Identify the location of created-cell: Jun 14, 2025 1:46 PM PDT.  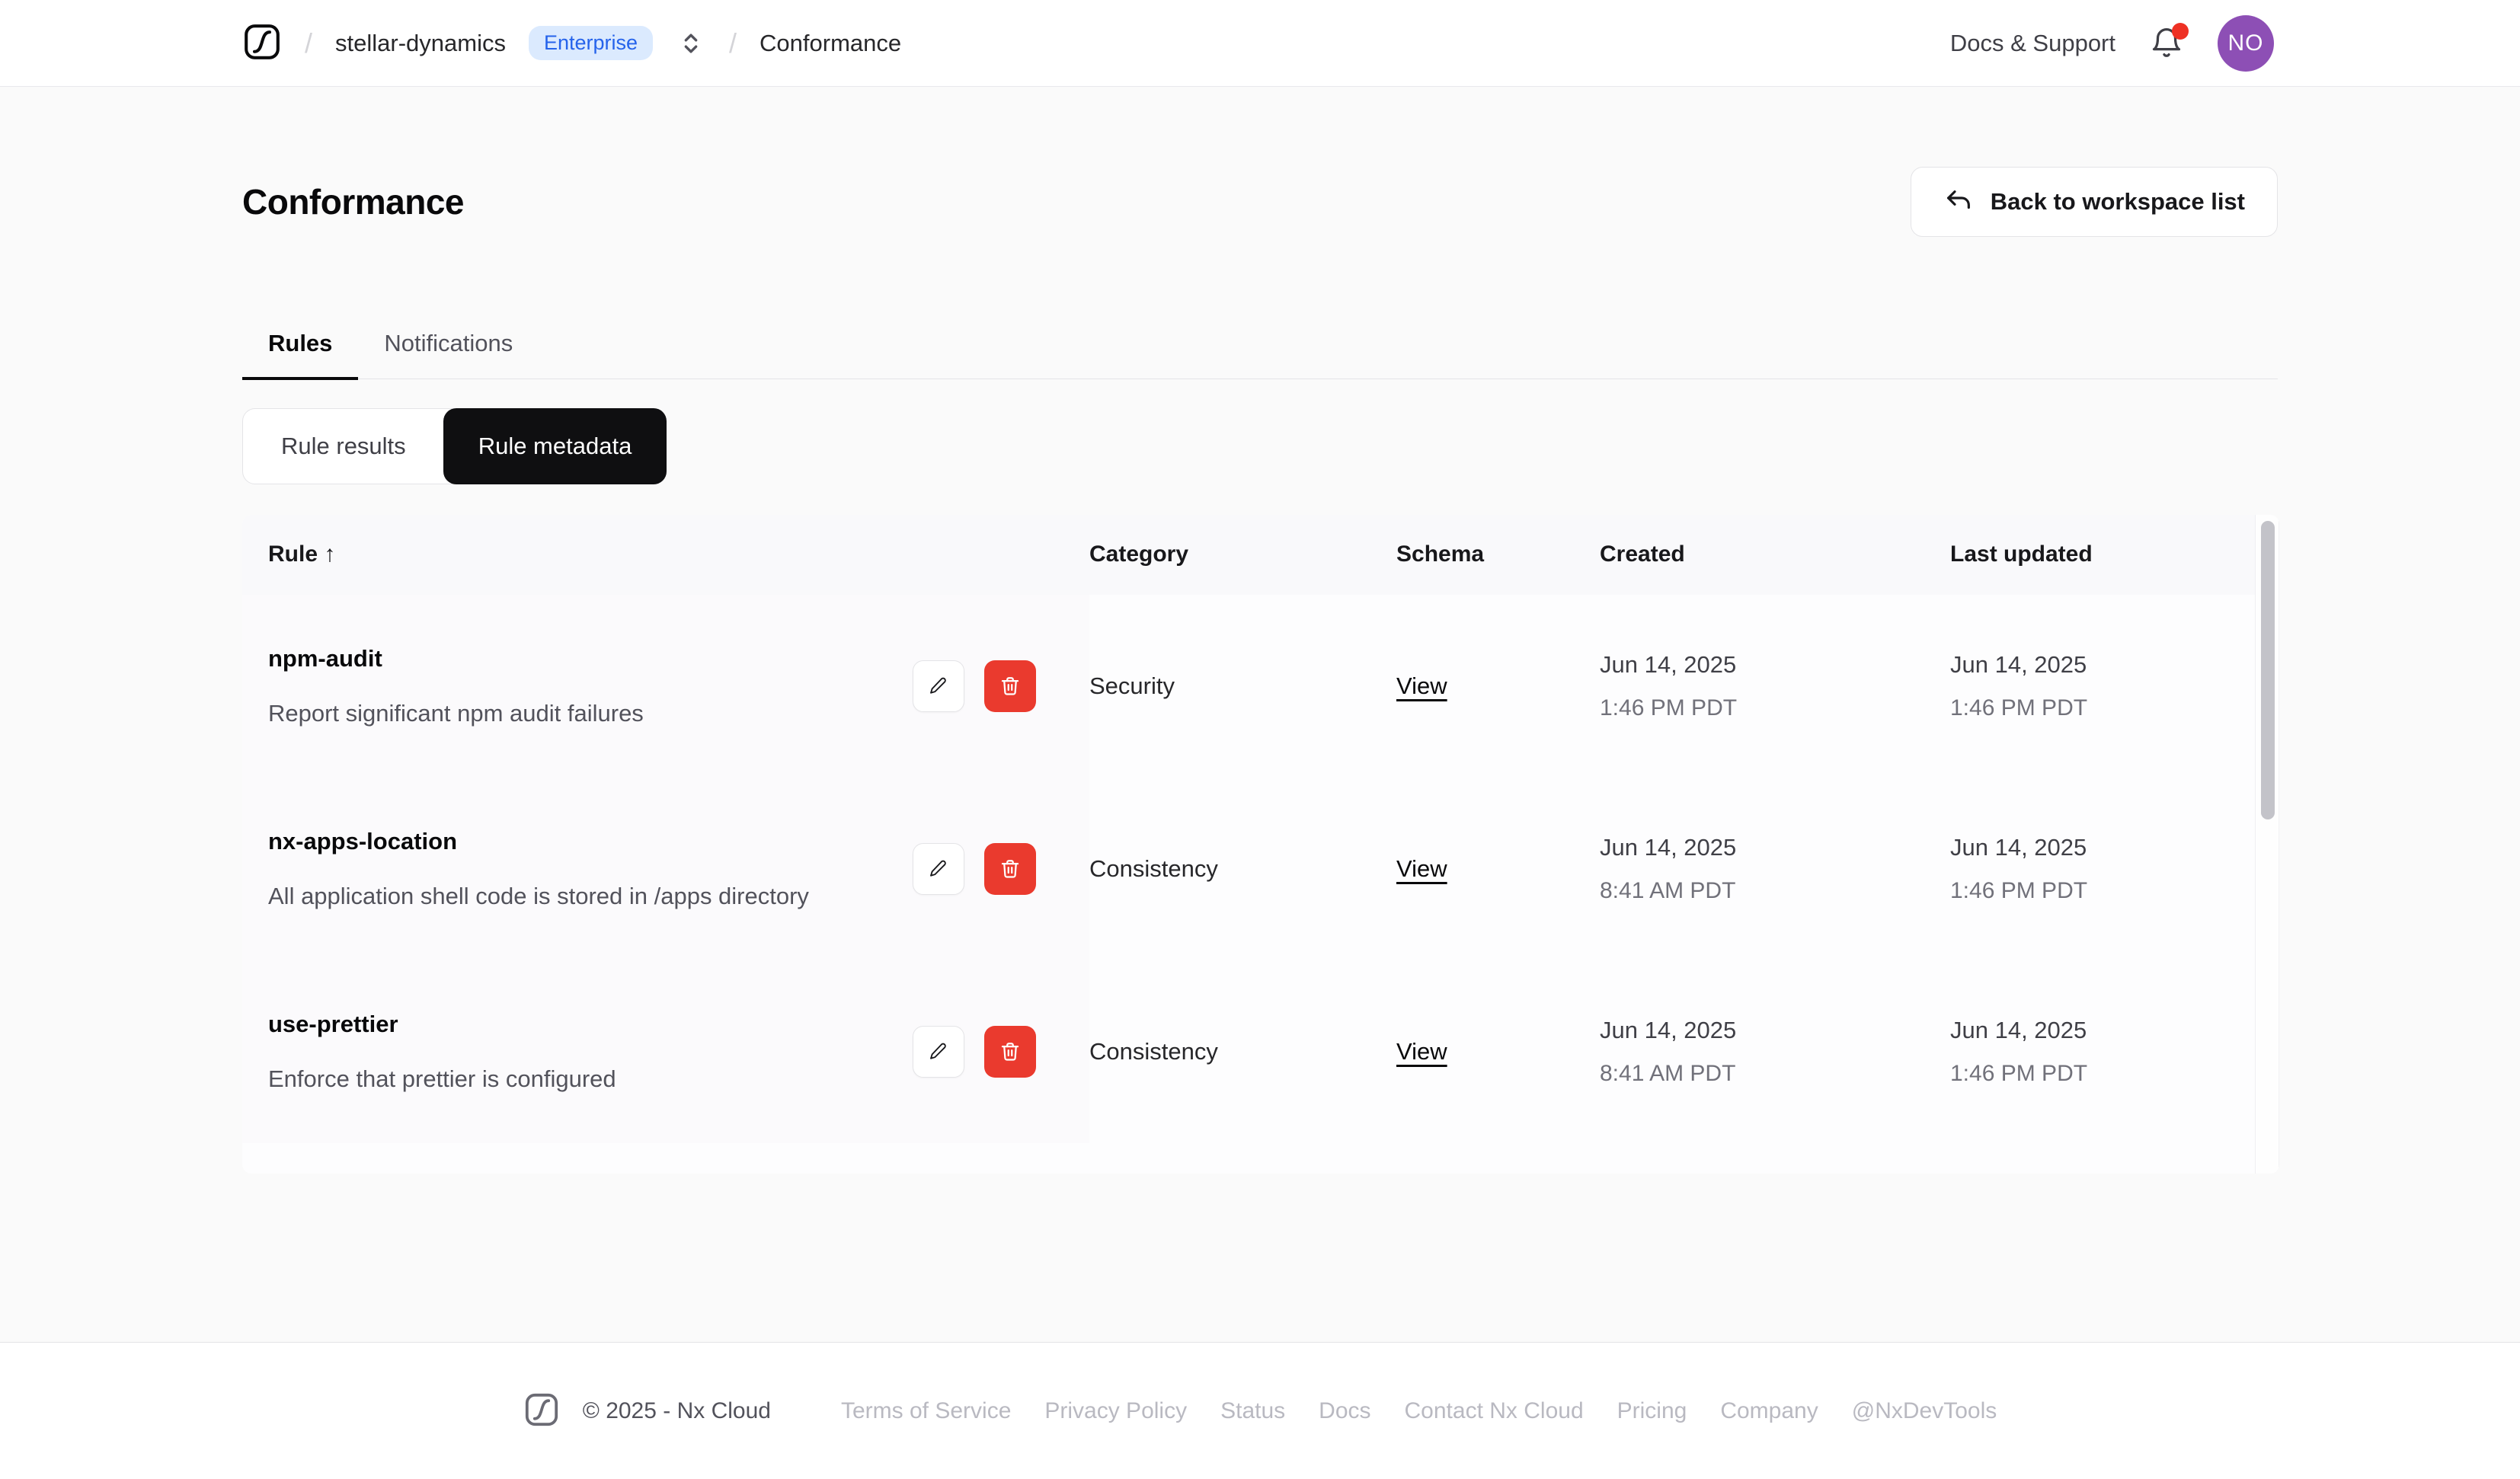
(1775, 686).